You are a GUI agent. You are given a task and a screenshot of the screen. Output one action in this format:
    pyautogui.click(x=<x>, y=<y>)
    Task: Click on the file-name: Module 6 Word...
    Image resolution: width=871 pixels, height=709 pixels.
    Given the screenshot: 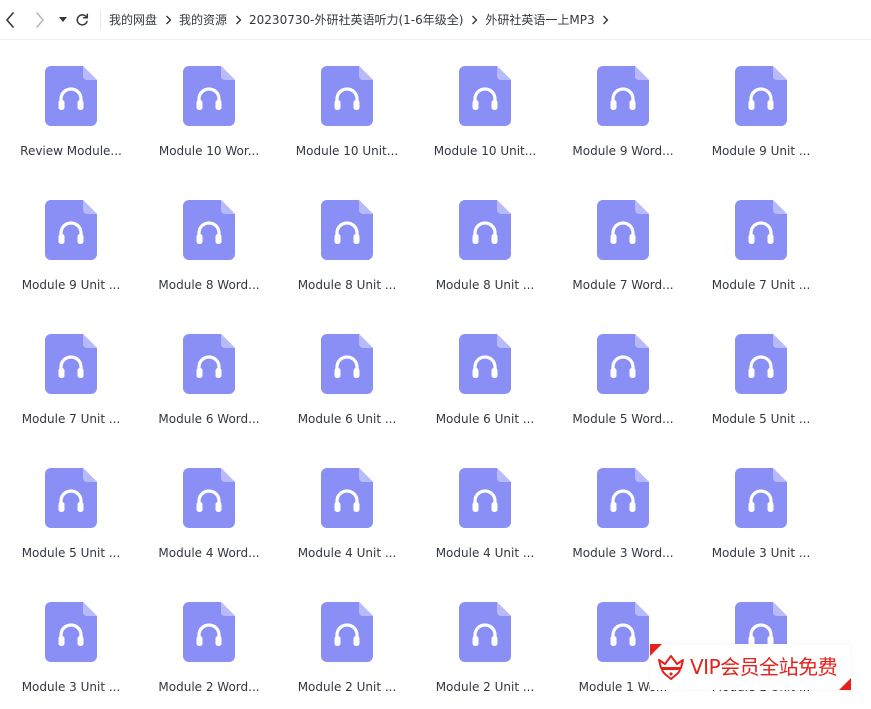 What is the action you would take?
    pyautogui.click(x=209, y=419)
    